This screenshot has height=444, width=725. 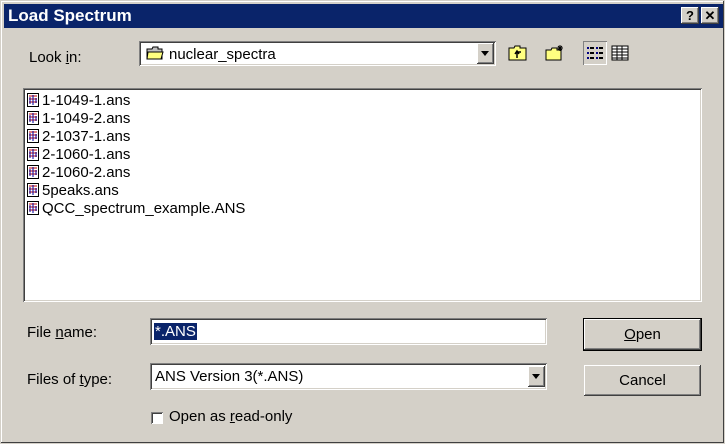 I want to click on look-in-combo: nuclear_spectra, so click(x=317, y=53).